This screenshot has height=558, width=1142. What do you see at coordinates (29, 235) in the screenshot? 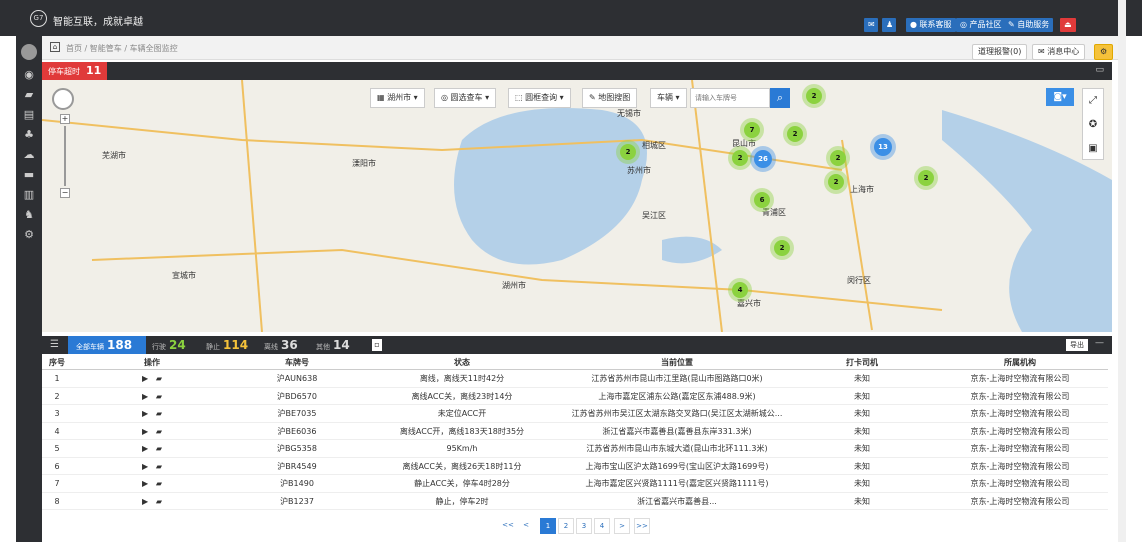
I see `settings-icon: ⚙` at bounding box center [29, 235].